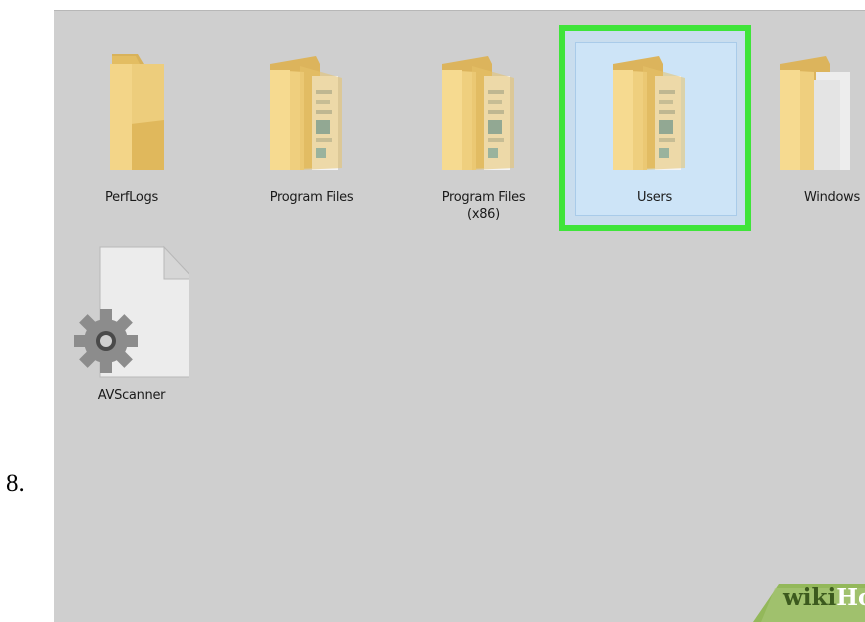  I want to click on folder-windows: Windows, so click(809, 135).